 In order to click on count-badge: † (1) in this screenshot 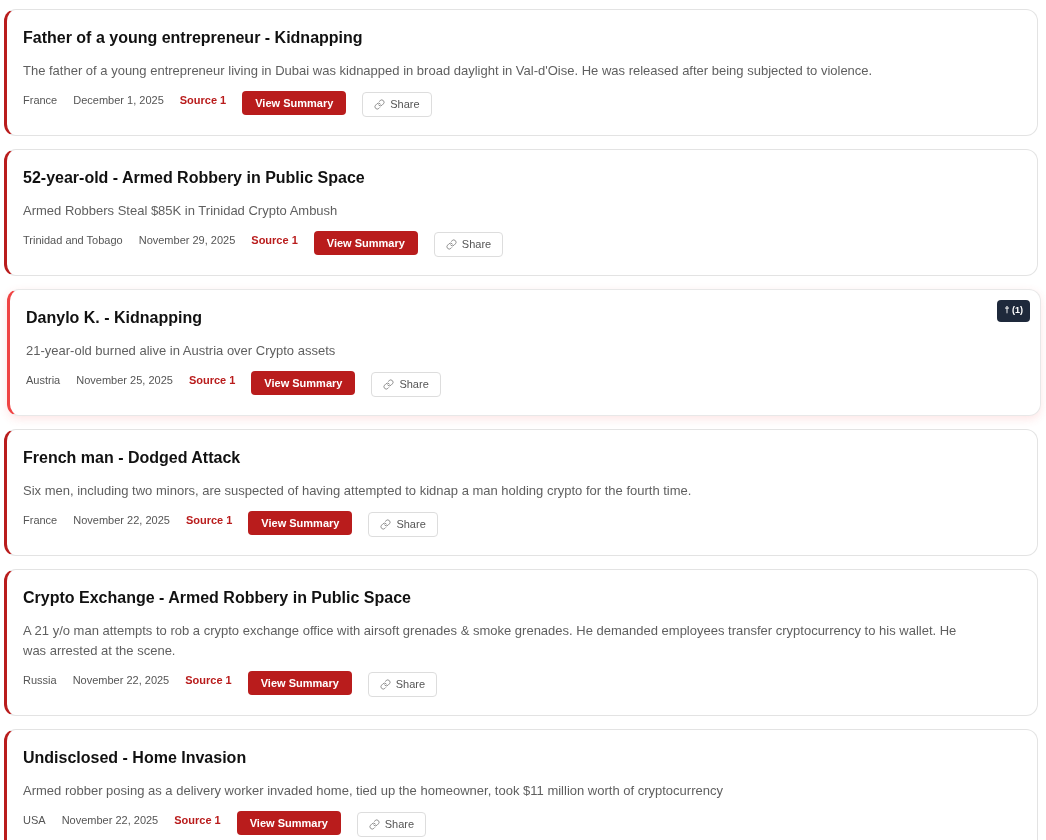, I will do `click(1013, 311)`.